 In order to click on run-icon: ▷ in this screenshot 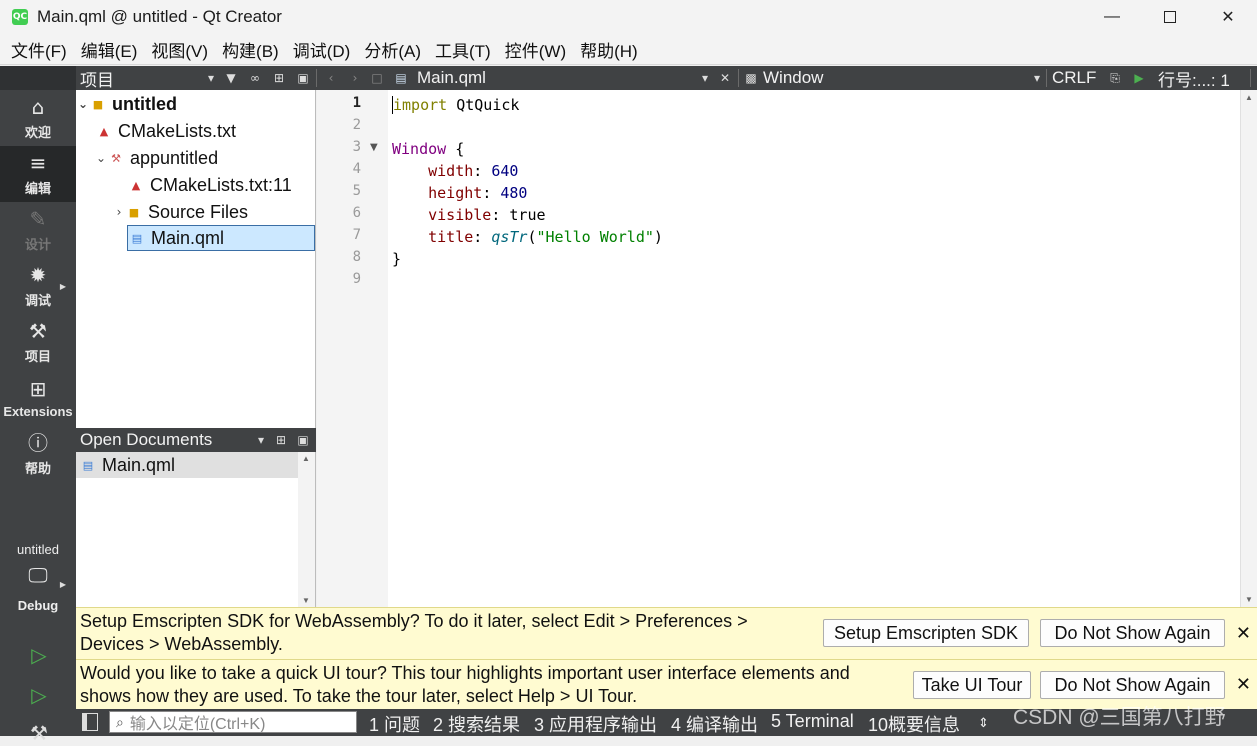, I will do `click(39, 655)`.